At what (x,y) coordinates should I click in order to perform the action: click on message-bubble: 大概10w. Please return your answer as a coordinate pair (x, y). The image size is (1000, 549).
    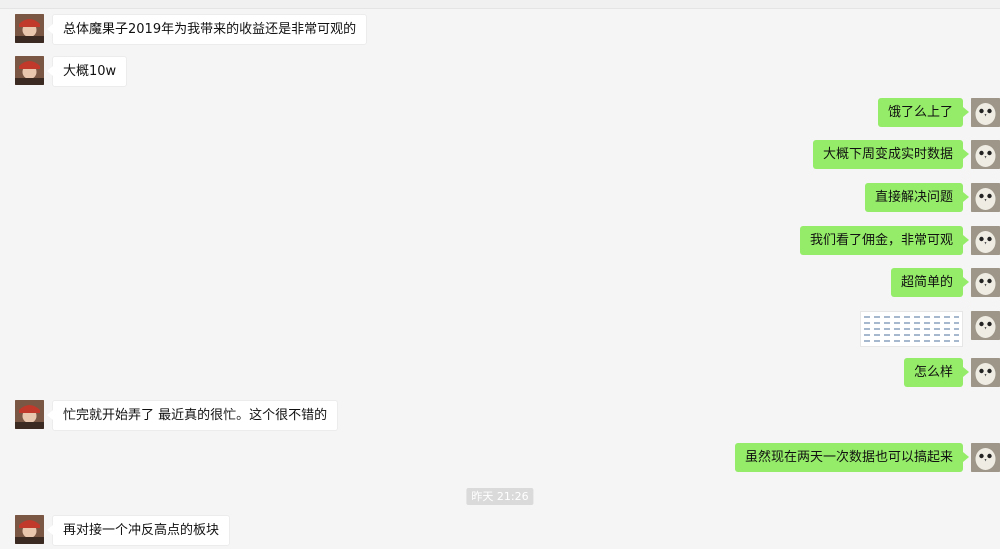
    Looking at the image, I should click on (87, 71).